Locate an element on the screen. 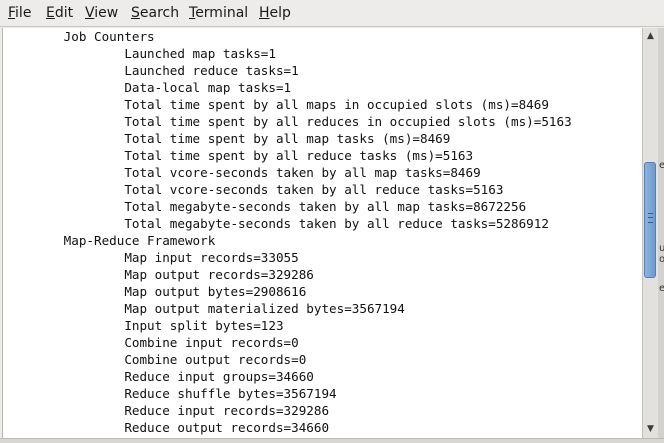 The width and height of the screenshot is (664, 443). menu-bar: File Edit View Search Terminal Help is located at coordinates (332, 13).